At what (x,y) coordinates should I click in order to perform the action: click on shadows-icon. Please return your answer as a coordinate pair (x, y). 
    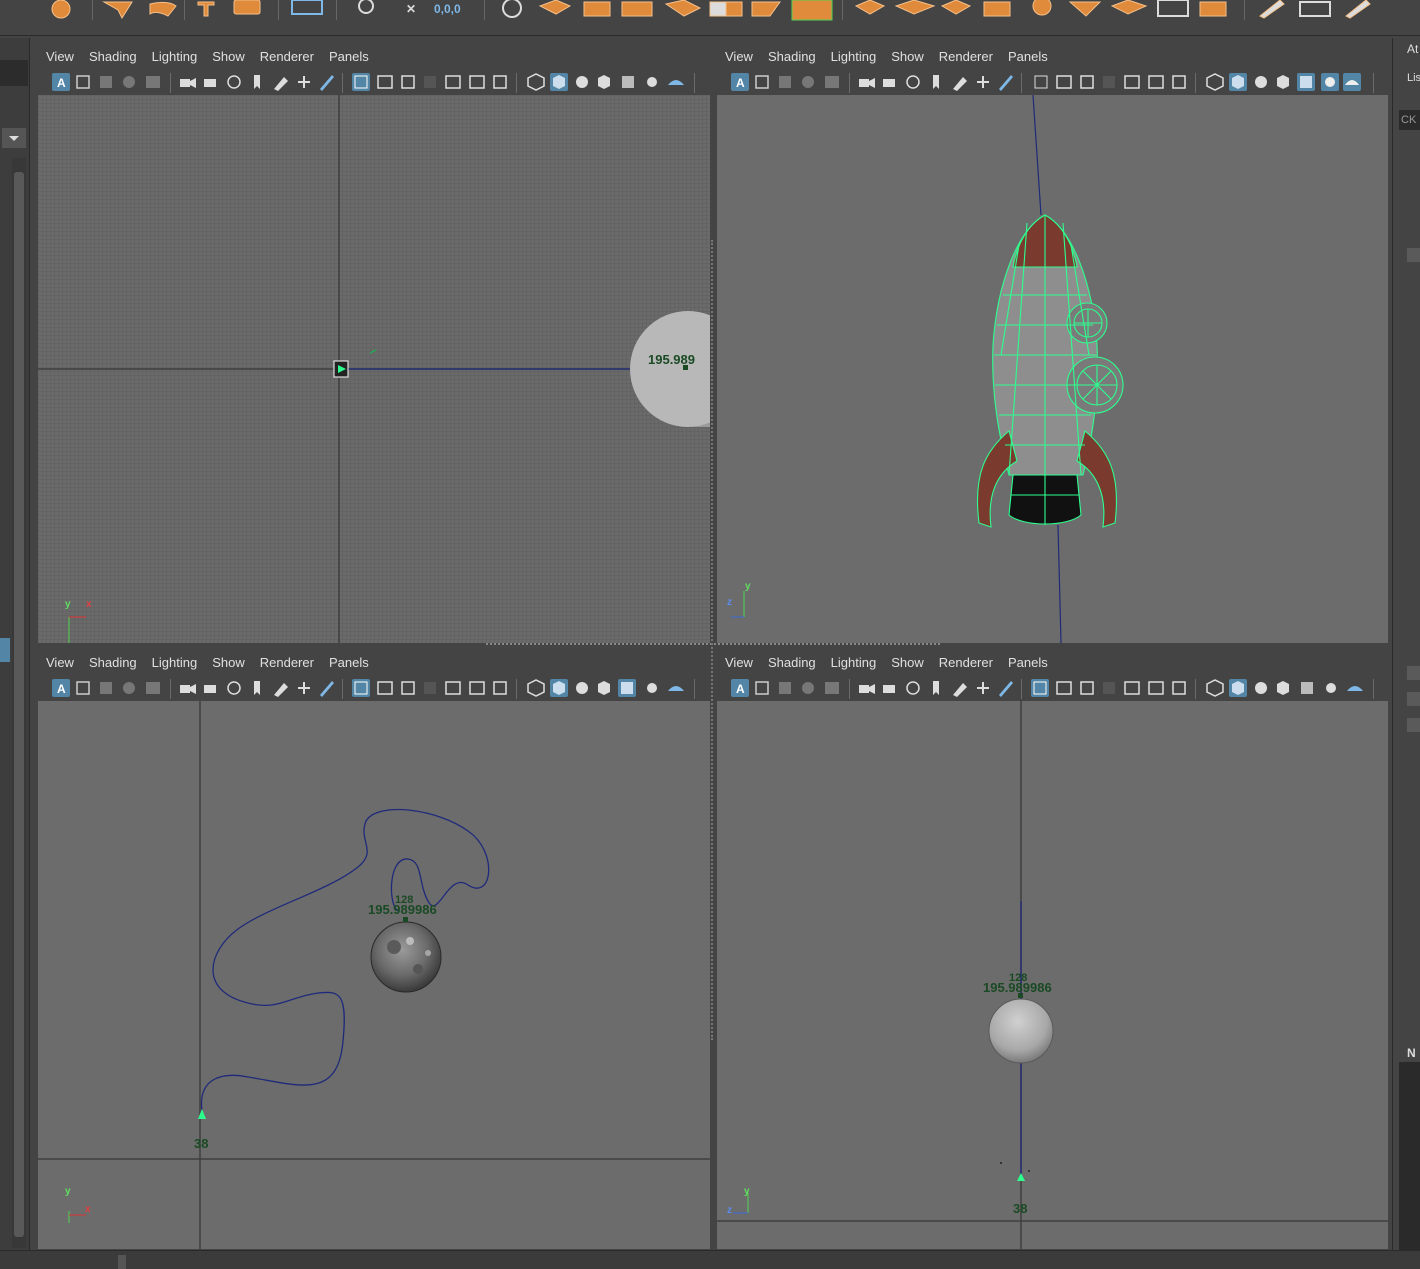
    Looking at the image, I should click on (1355, 688).